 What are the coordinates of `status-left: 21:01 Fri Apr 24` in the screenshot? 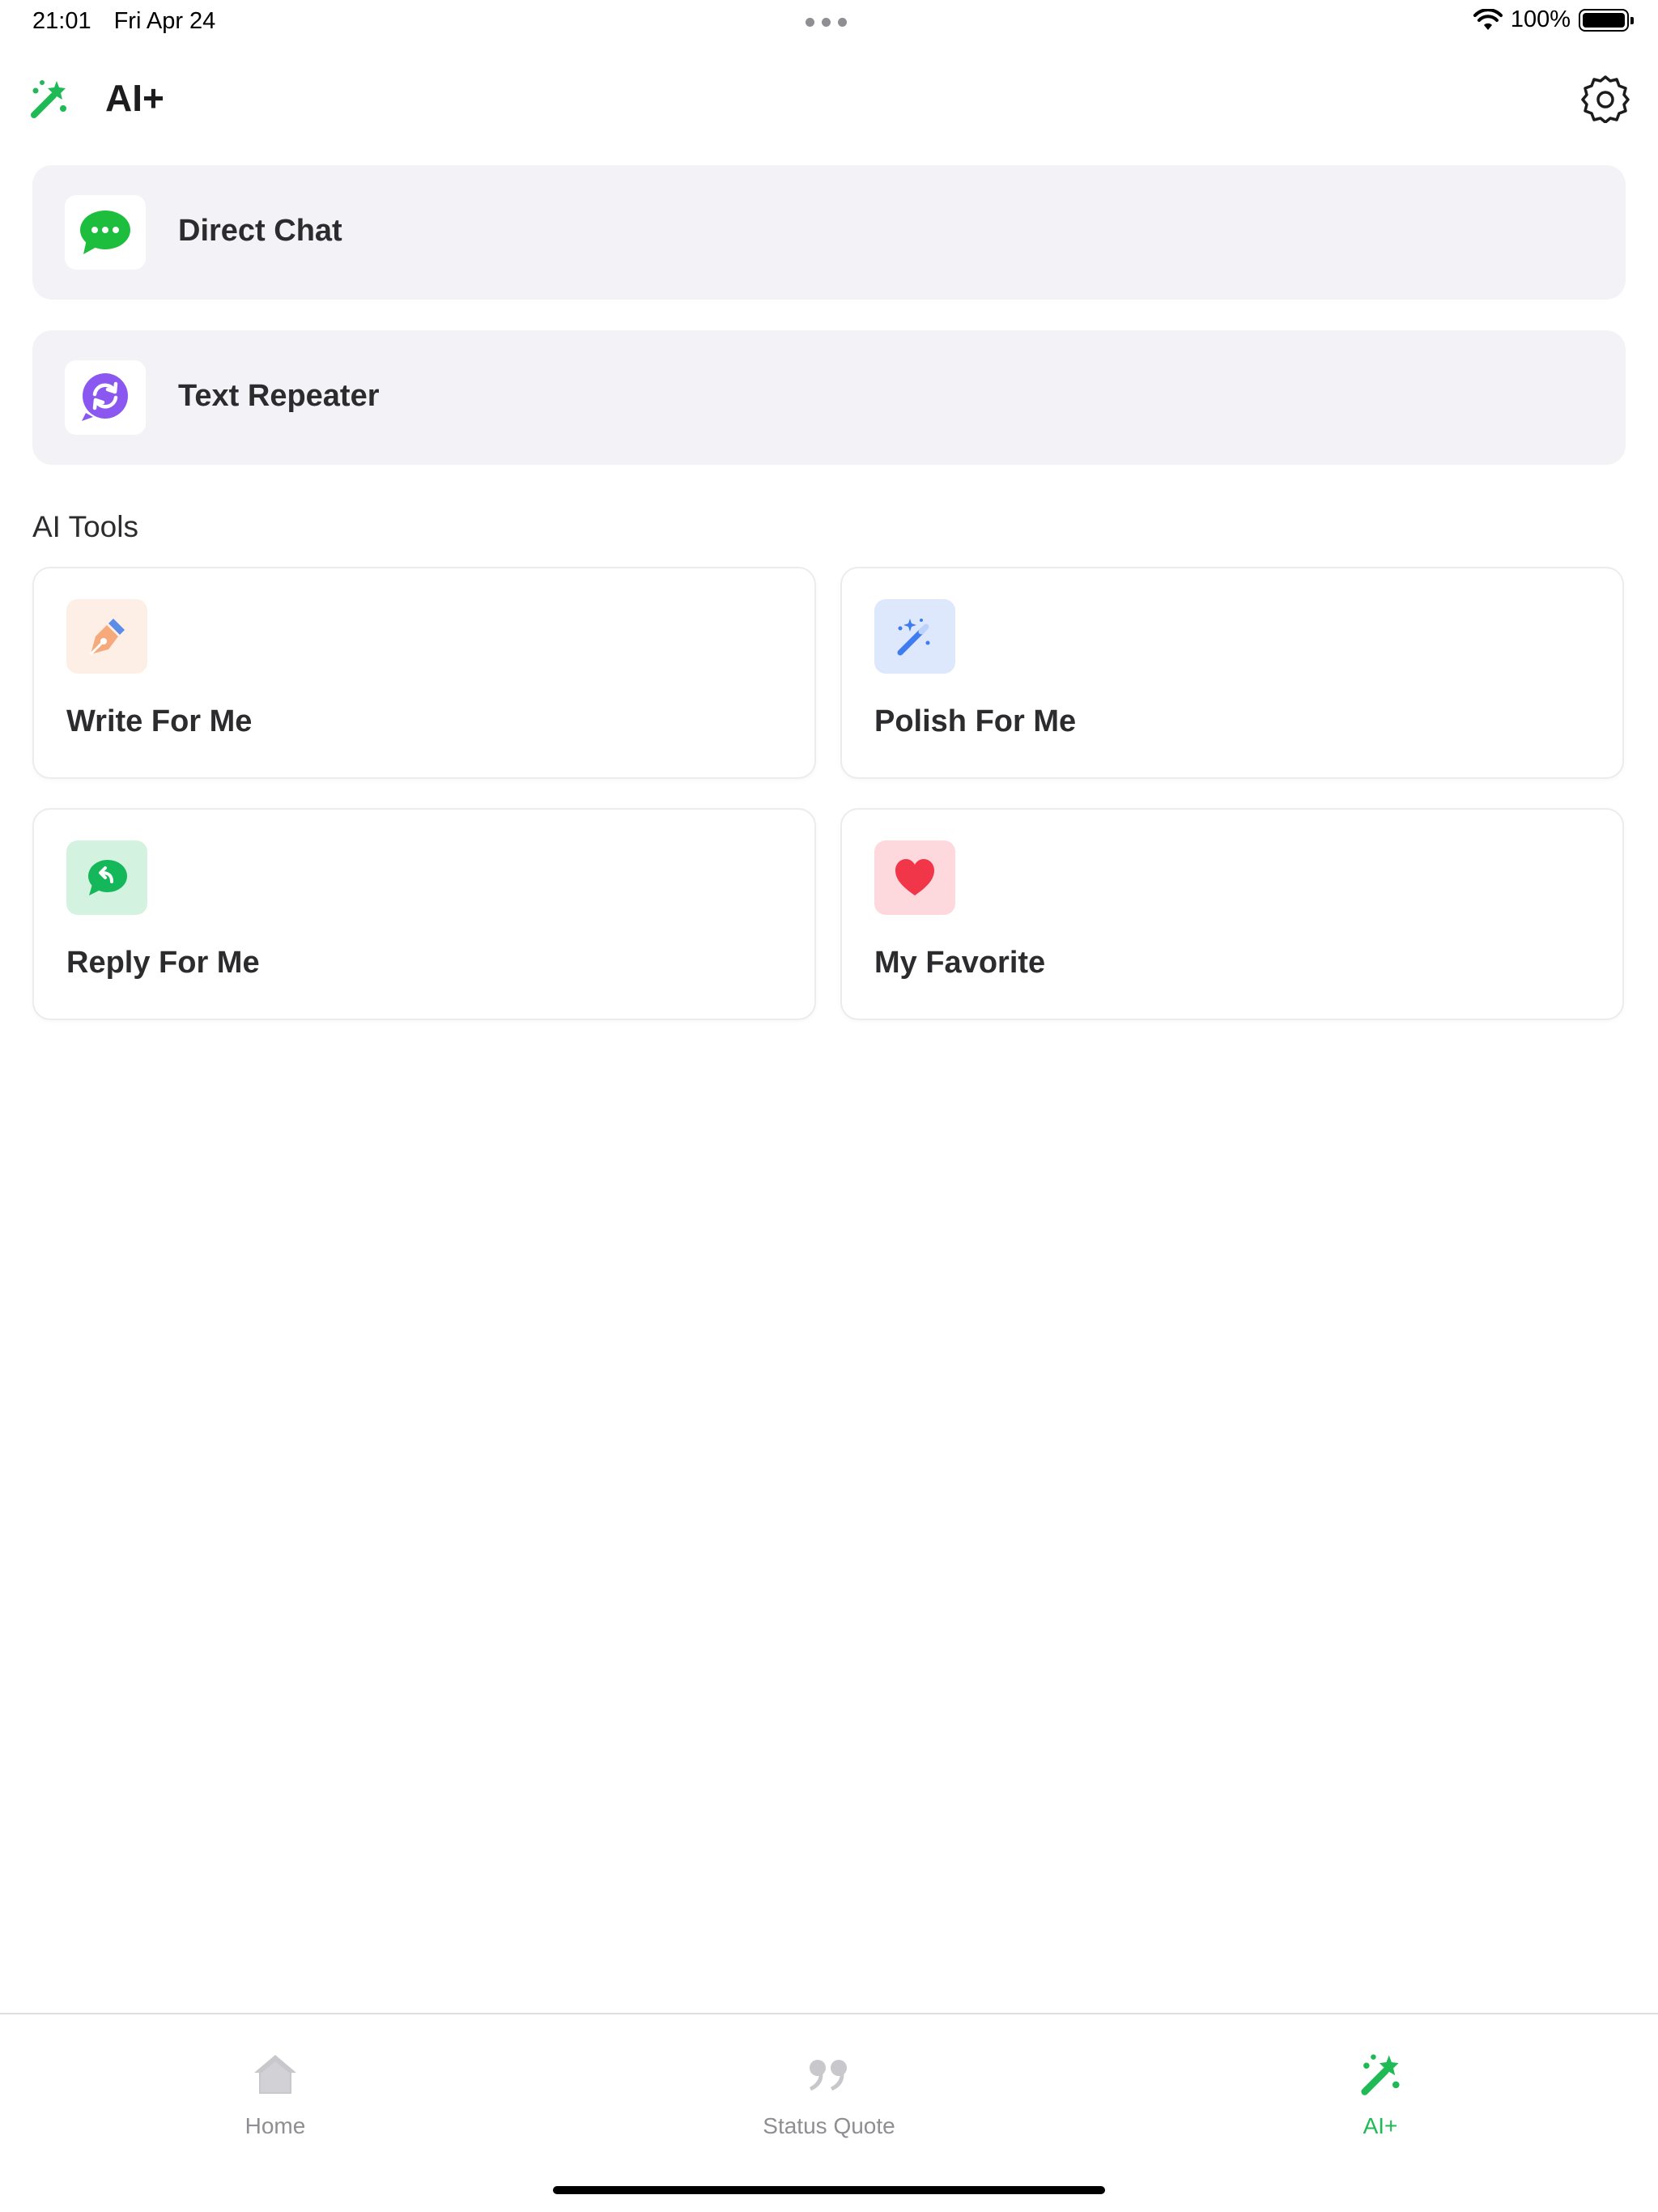 It's located at (123, 22).